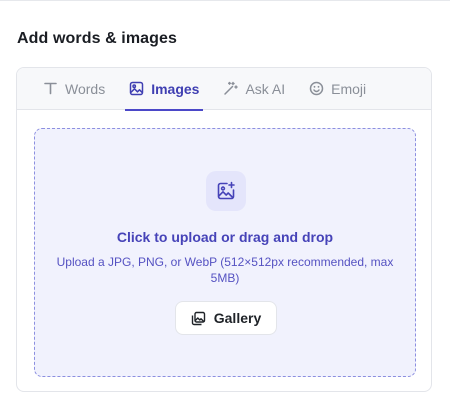 This screenshot has height=400, width=450. What do you see at coordinates (316, 88) in the screenshot?
I see `smiley-icon` at bounding box center [316, 88].